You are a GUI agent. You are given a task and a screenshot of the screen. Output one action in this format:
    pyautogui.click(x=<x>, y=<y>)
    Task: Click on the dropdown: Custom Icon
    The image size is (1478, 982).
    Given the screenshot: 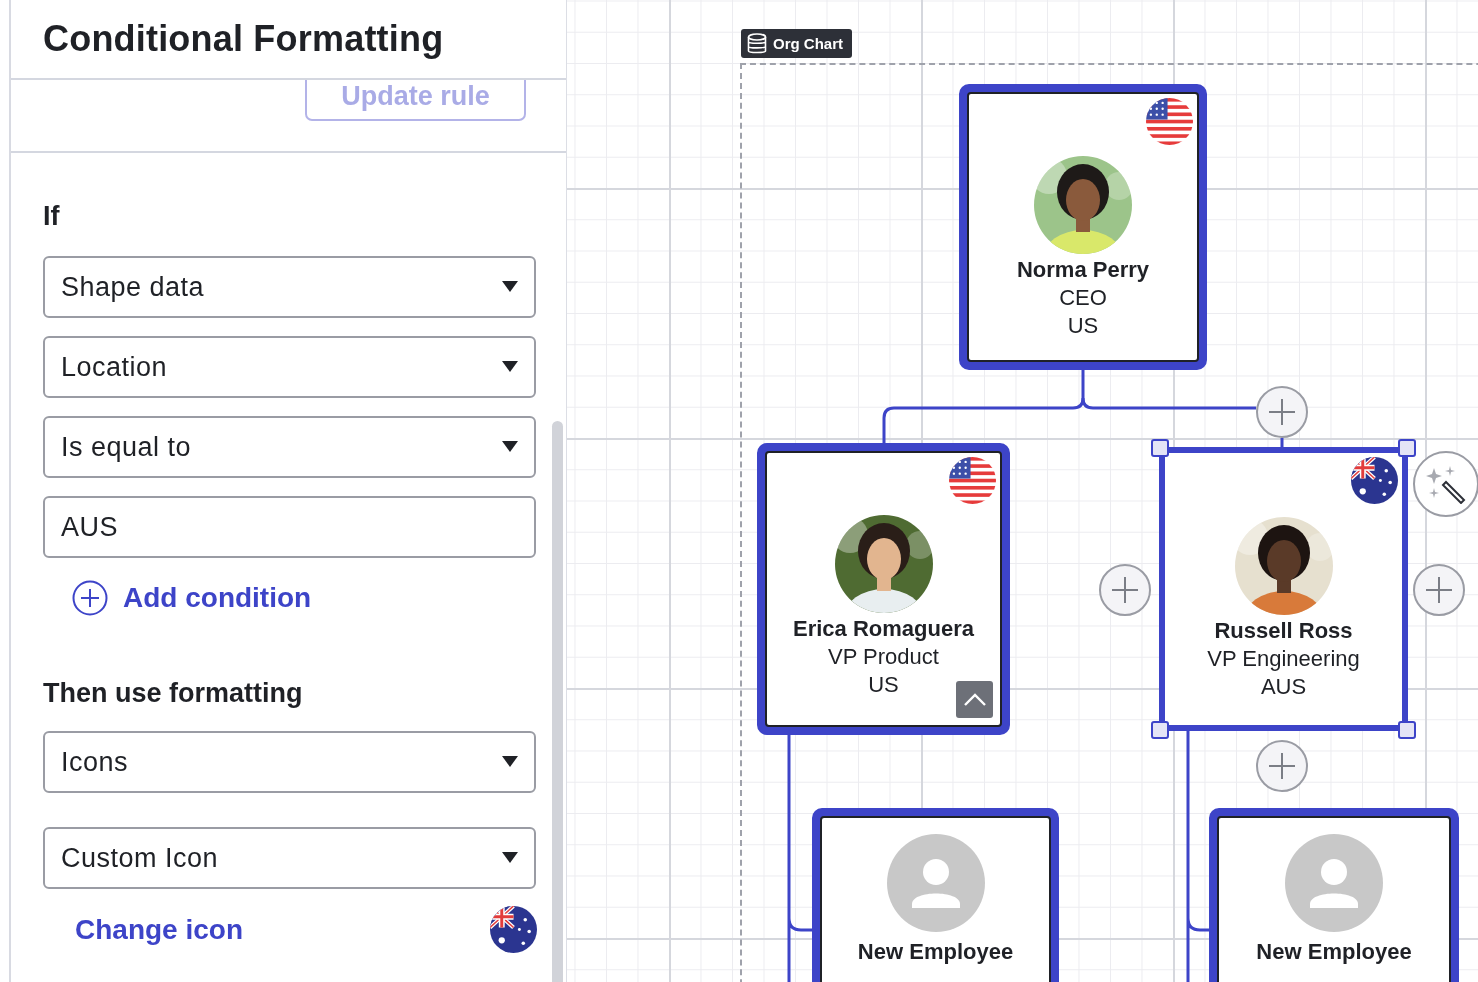 What is the action you would take?
    pyautogui.click(x=289, y=858)
    